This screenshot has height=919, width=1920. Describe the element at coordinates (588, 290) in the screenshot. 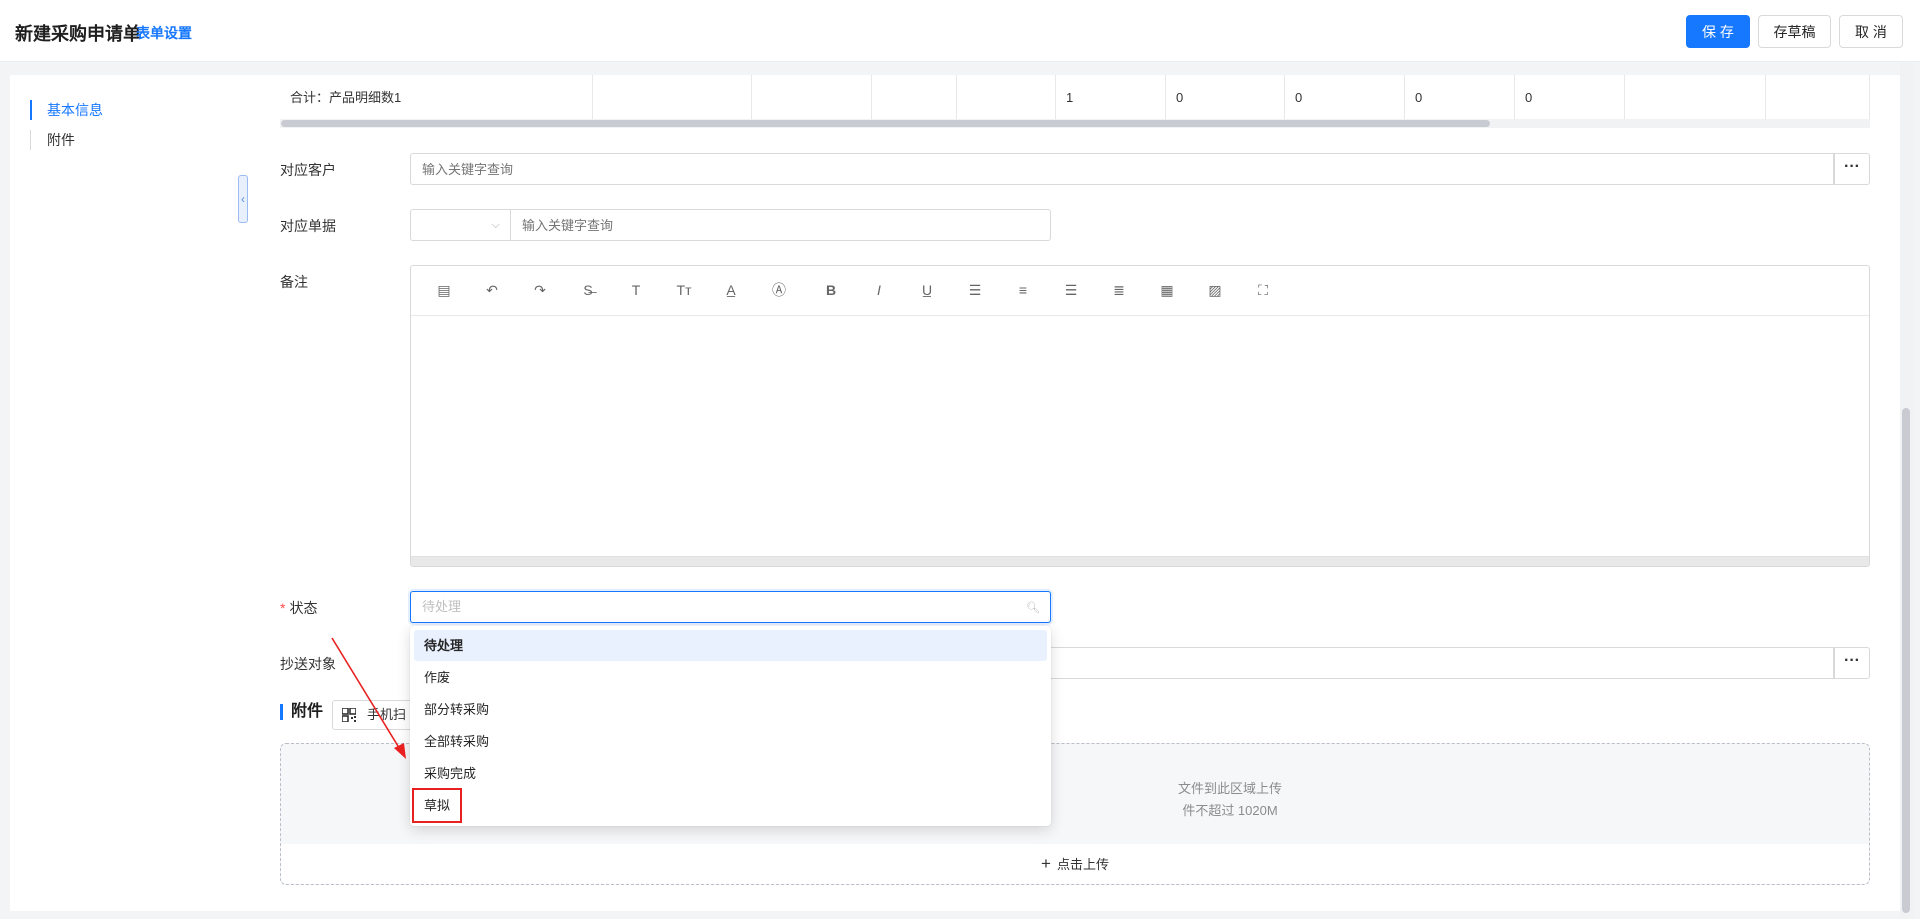

I see `strikethrough-icon: S̶` at that location.